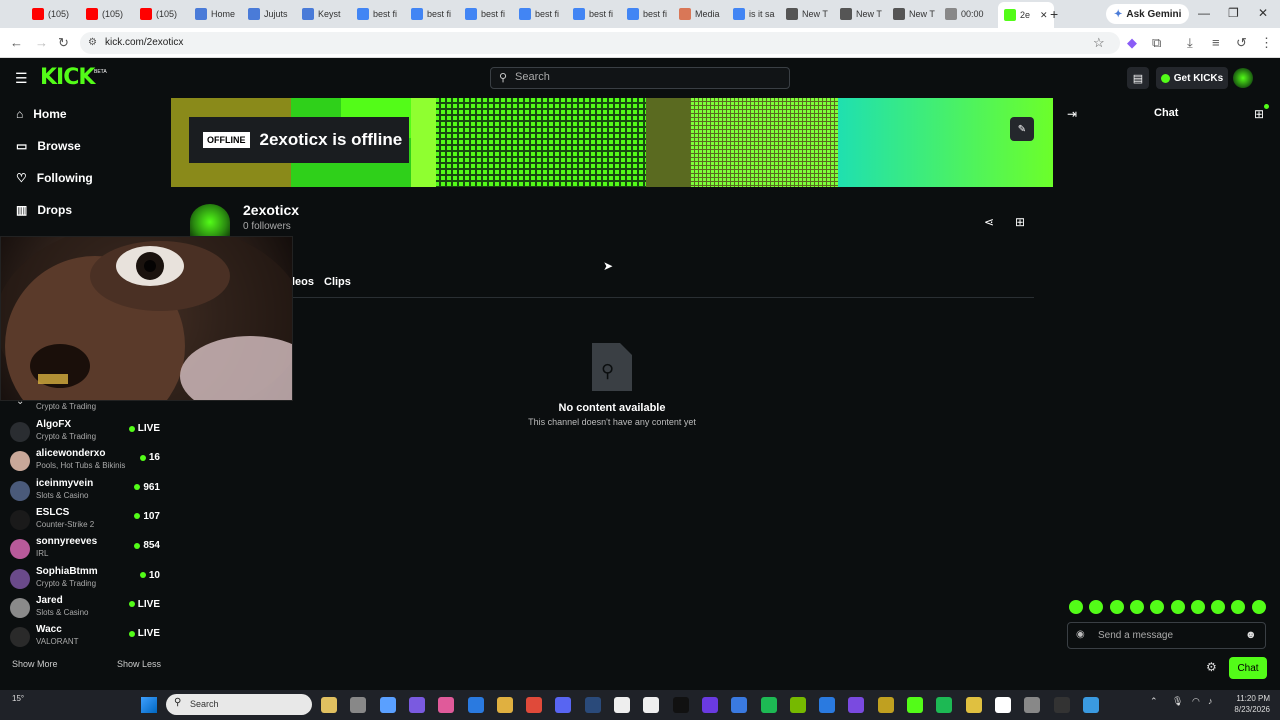  I want to click on sidebar-item-drops: ▥ Drops, so click(44, 210).